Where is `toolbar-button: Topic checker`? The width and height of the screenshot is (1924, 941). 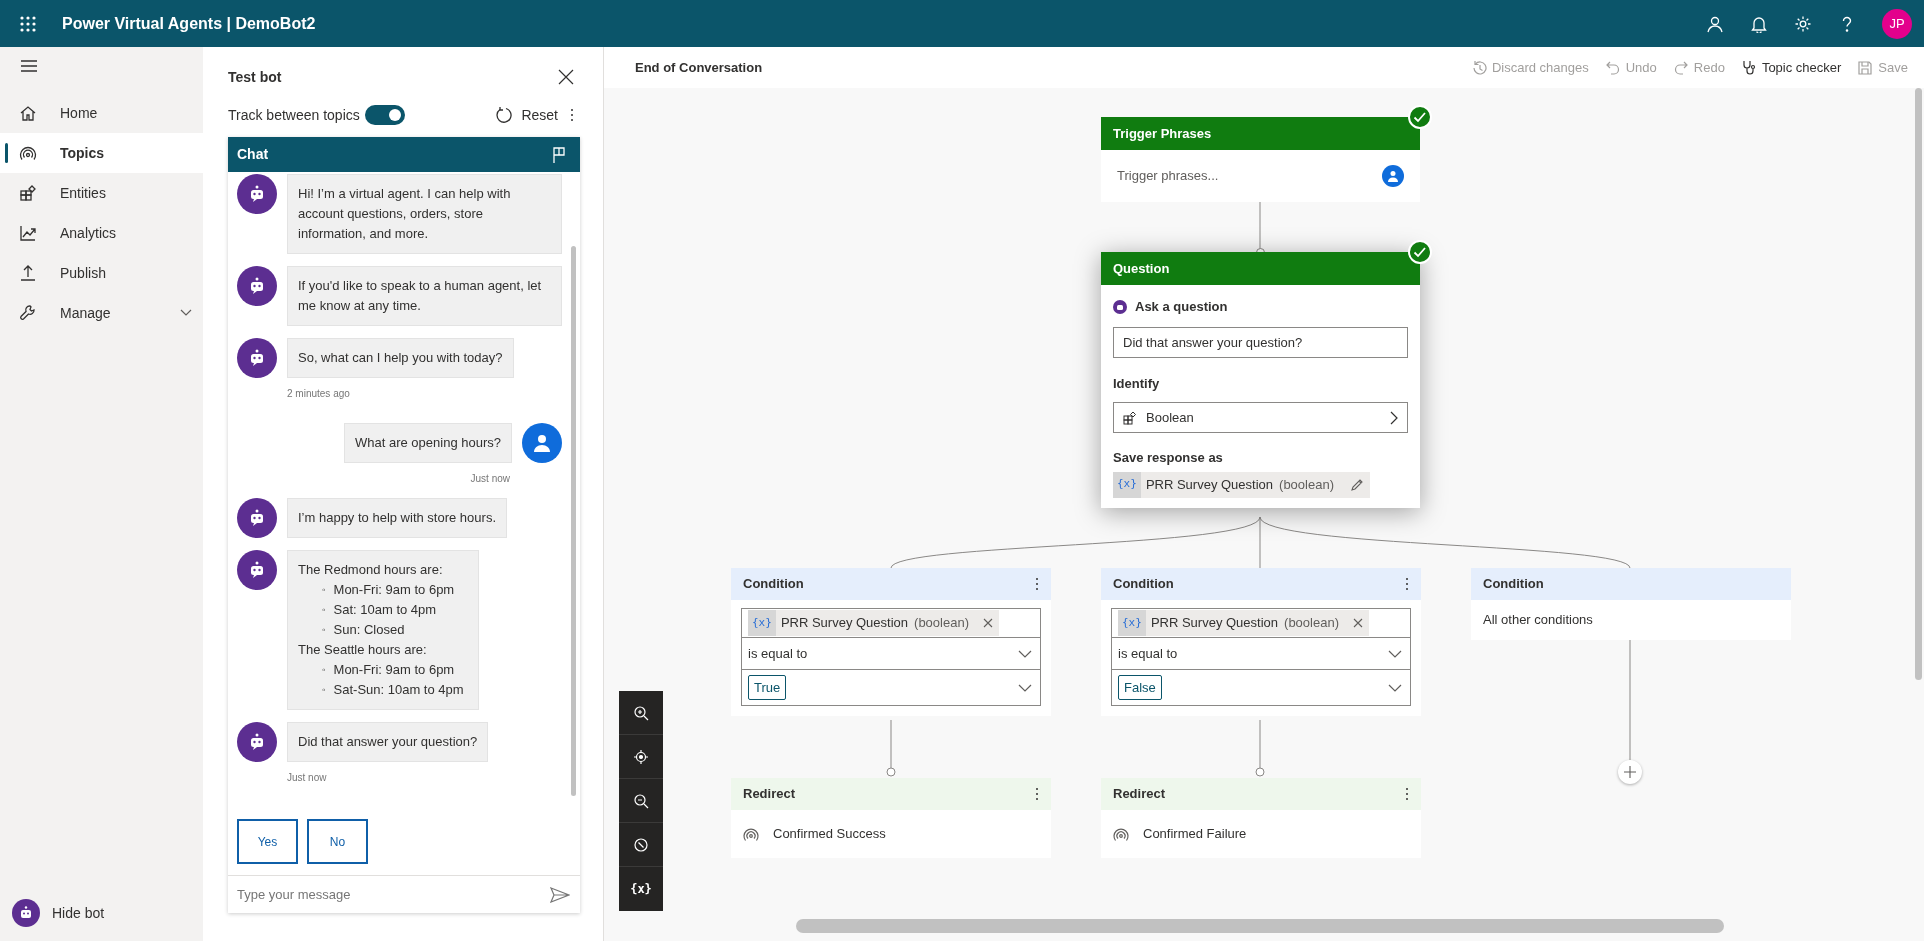 toolbar-button: Topic checker is located at coordinates (1791, 67).